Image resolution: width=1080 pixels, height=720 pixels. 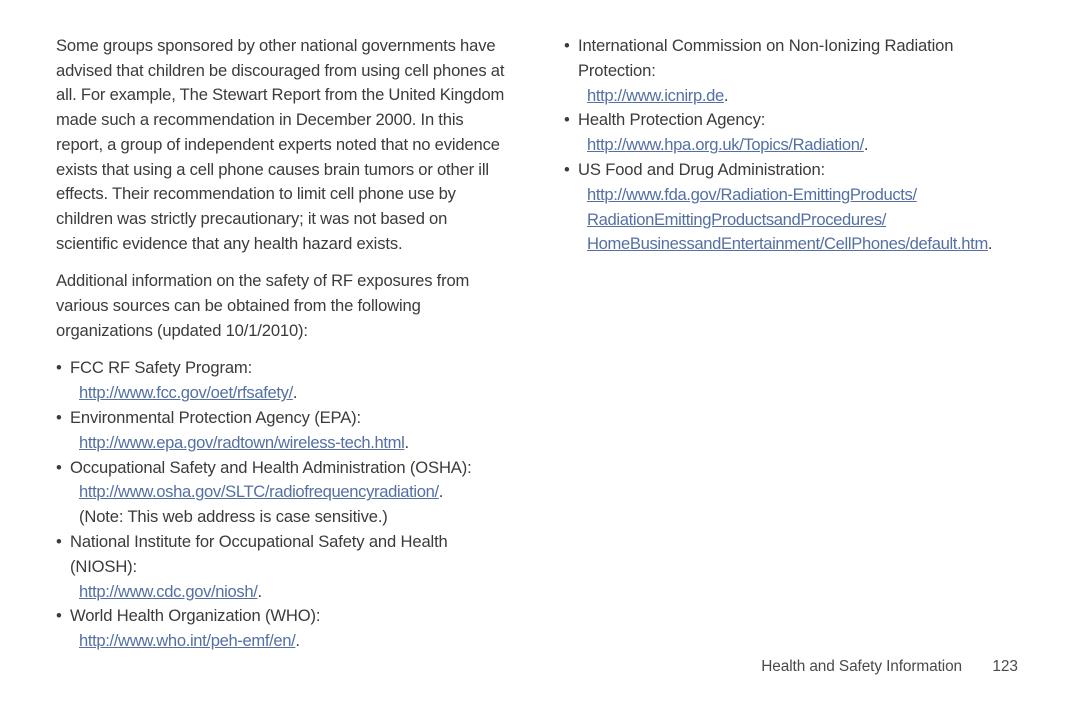 I want to click on url-line: http://www.fcc.gov/oet/rfsafety/., so click(x=291, y=393).